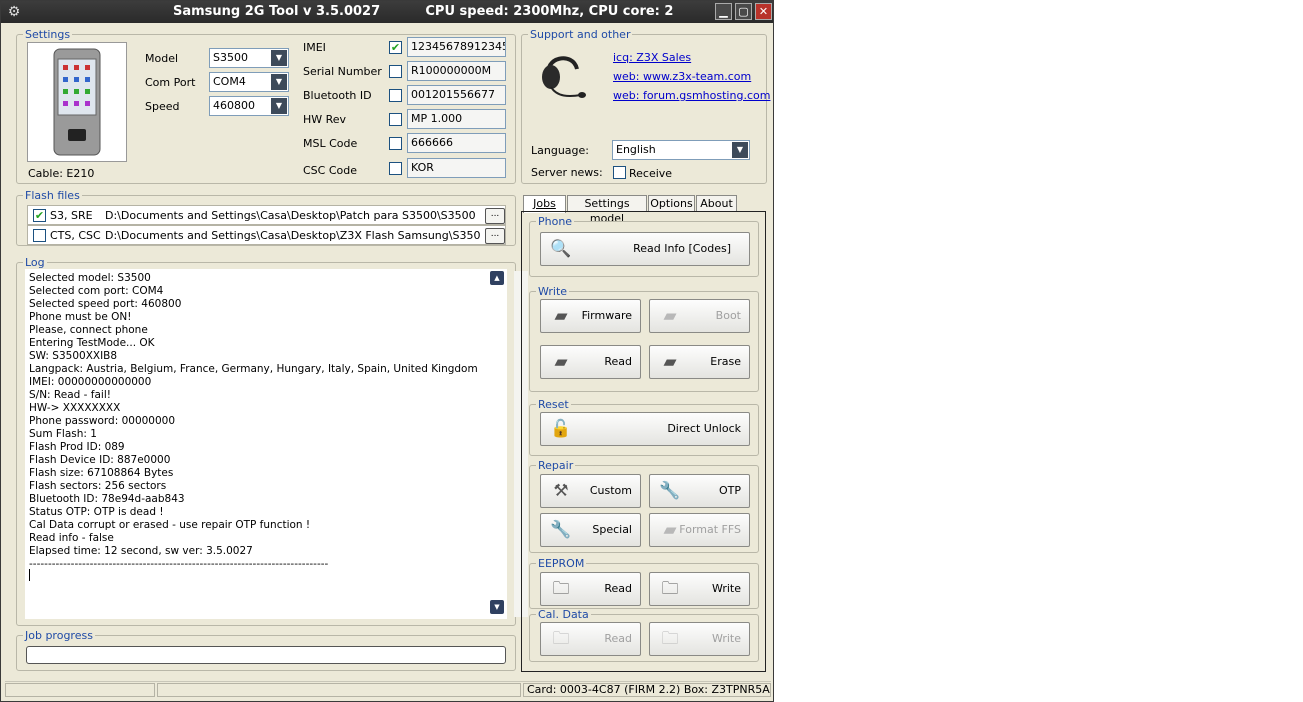  I want to click on cal-write-button: 🗀 Write, so click(699, 639).